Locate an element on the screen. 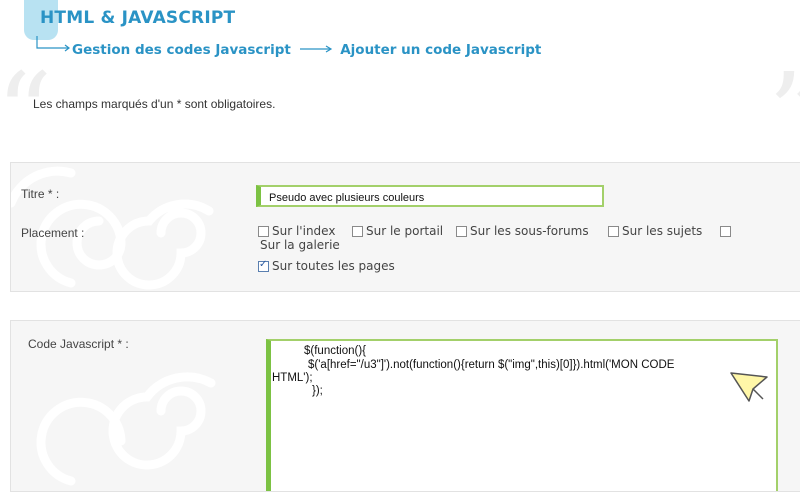 The height and width of the screenshot is (492, 800). checkbox-checked-icon is located at coordinates (263, 265).